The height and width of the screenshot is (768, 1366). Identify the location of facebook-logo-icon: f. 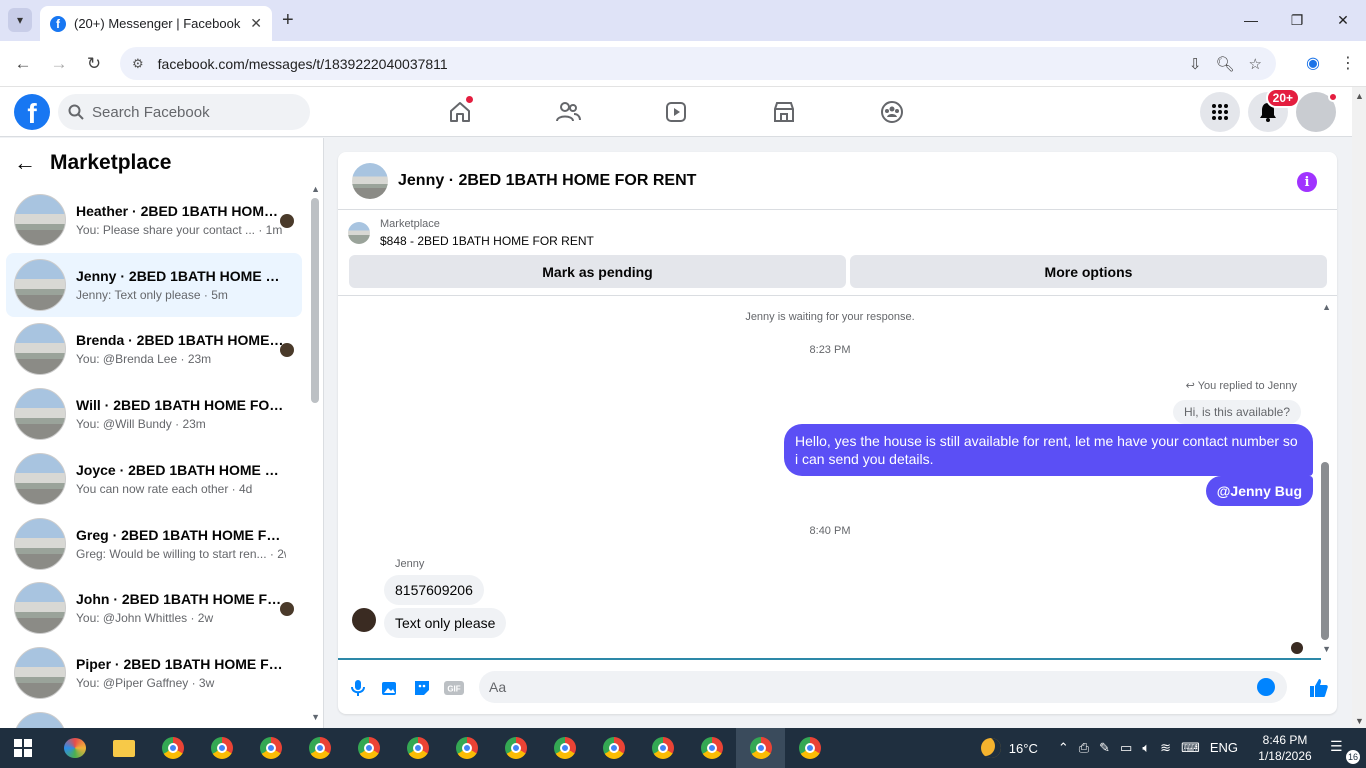
(32, 112).